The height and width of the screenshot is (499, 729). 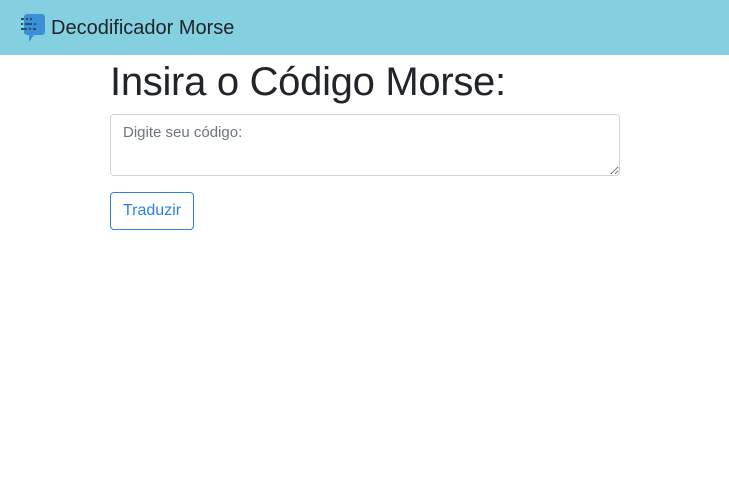 I want to click on brand-link: Decodificador Morse, so click(x=127, y=28).